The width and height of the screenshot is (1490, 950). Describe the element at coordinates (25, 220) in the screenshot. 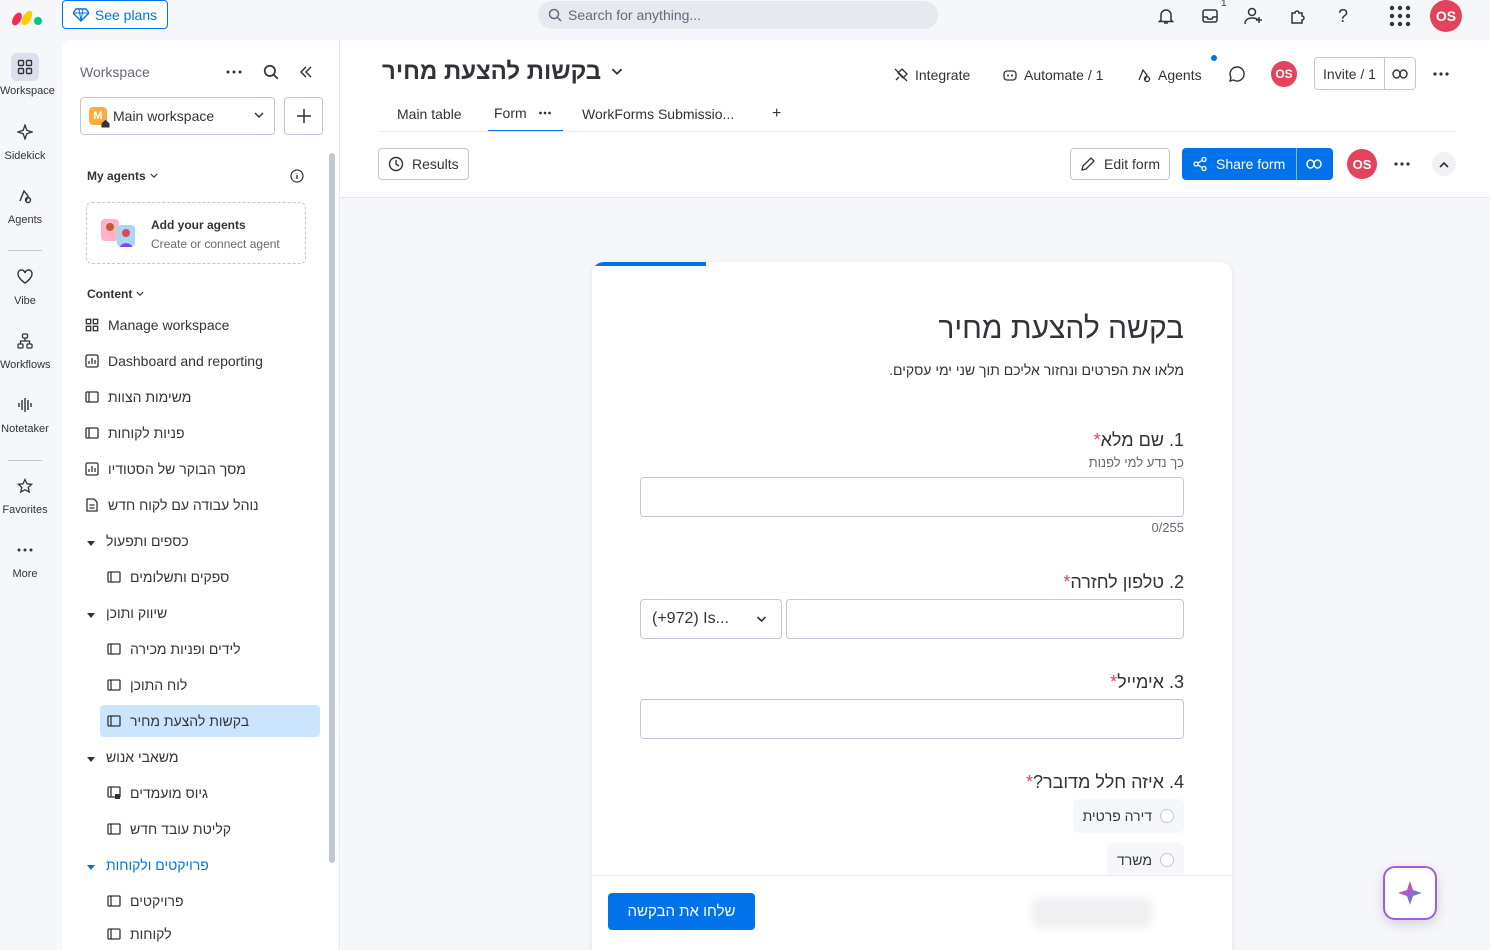

I see `rail-agents-label: Agents` at that location.